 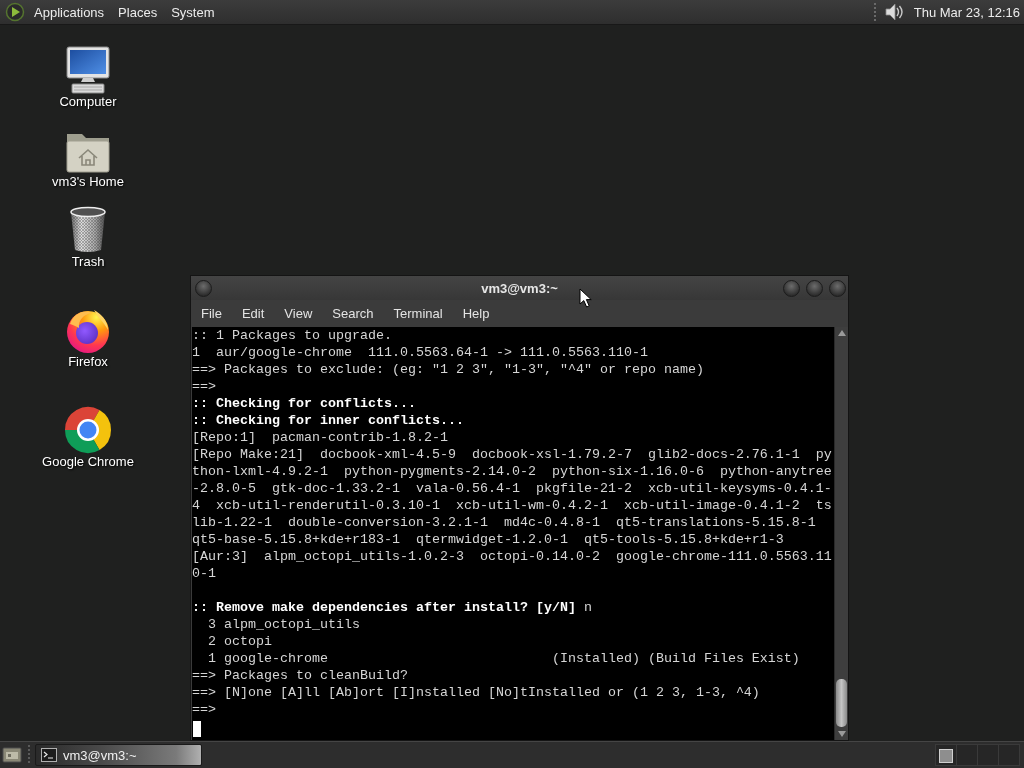 I want to click on scroll-down-icon, so click(x=841, y=734).